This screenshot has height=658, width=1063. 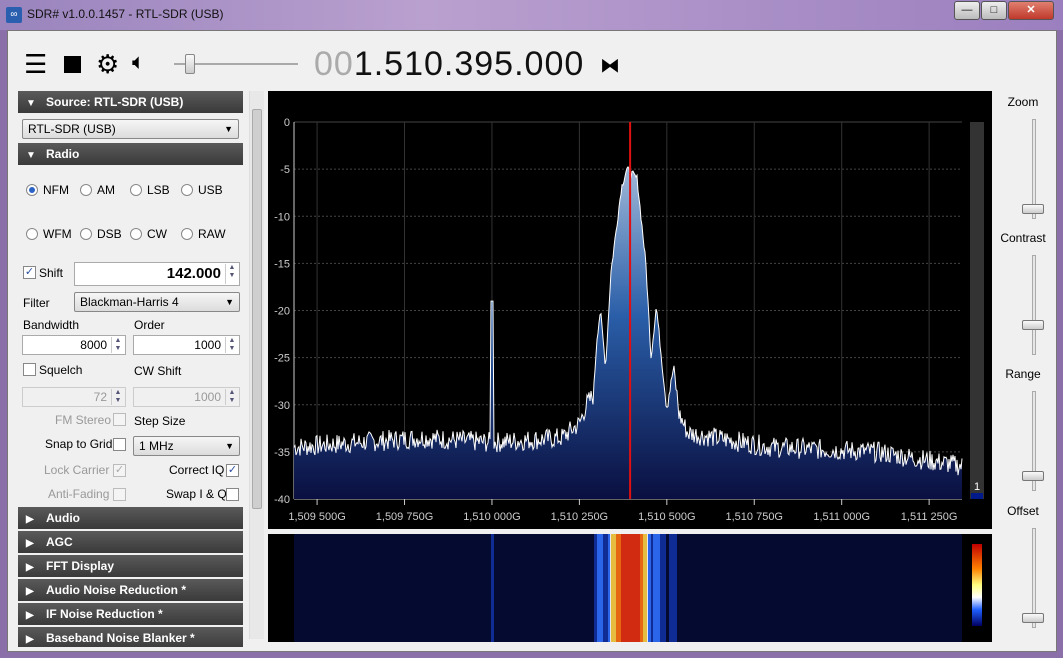 What do you see at coordinates (1033, 209) in the screenshot?
I see `zoom-thumb` at bounding box center [1033, 209].